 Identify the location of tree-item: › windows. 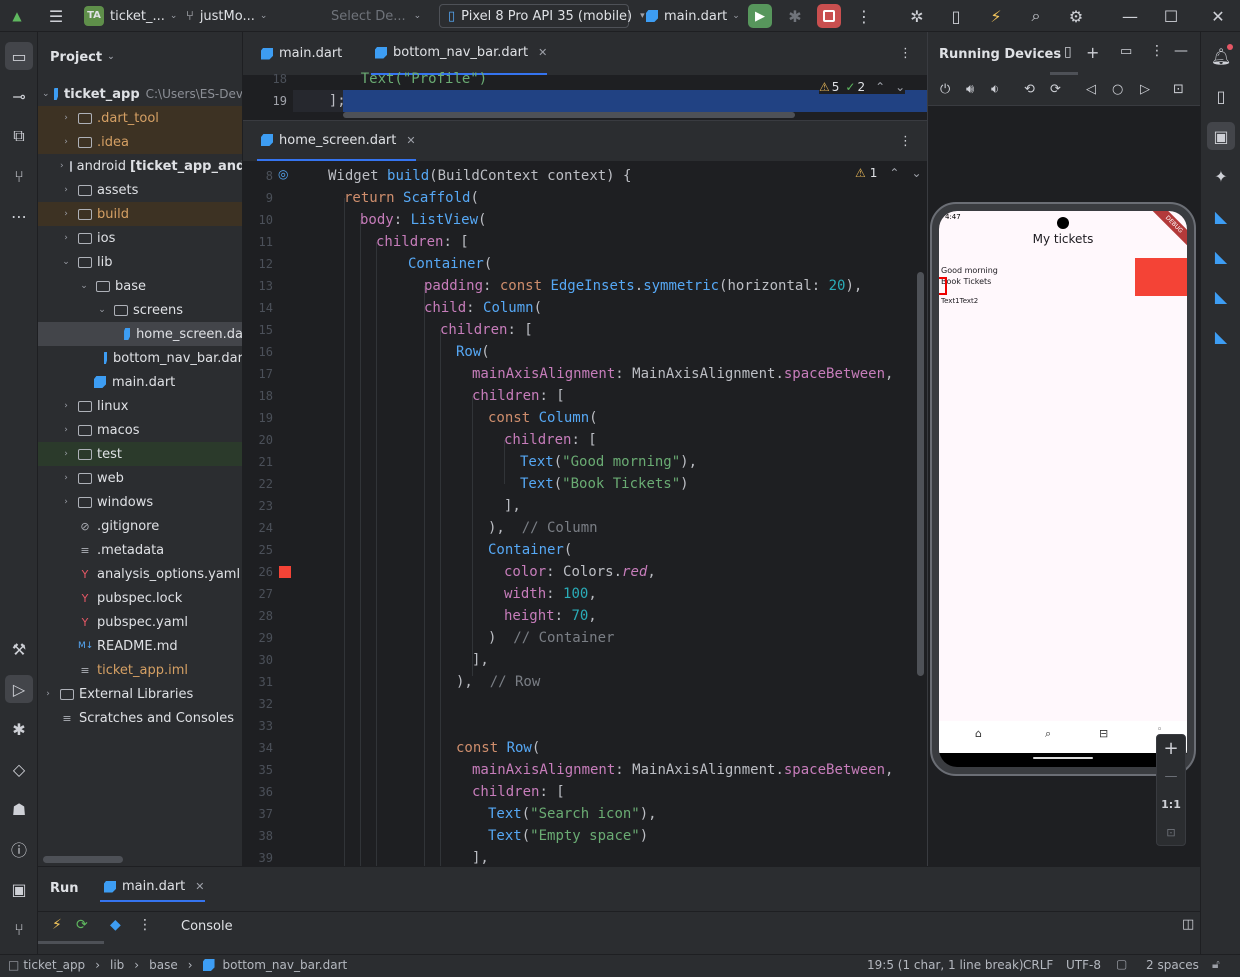
(140, 502).